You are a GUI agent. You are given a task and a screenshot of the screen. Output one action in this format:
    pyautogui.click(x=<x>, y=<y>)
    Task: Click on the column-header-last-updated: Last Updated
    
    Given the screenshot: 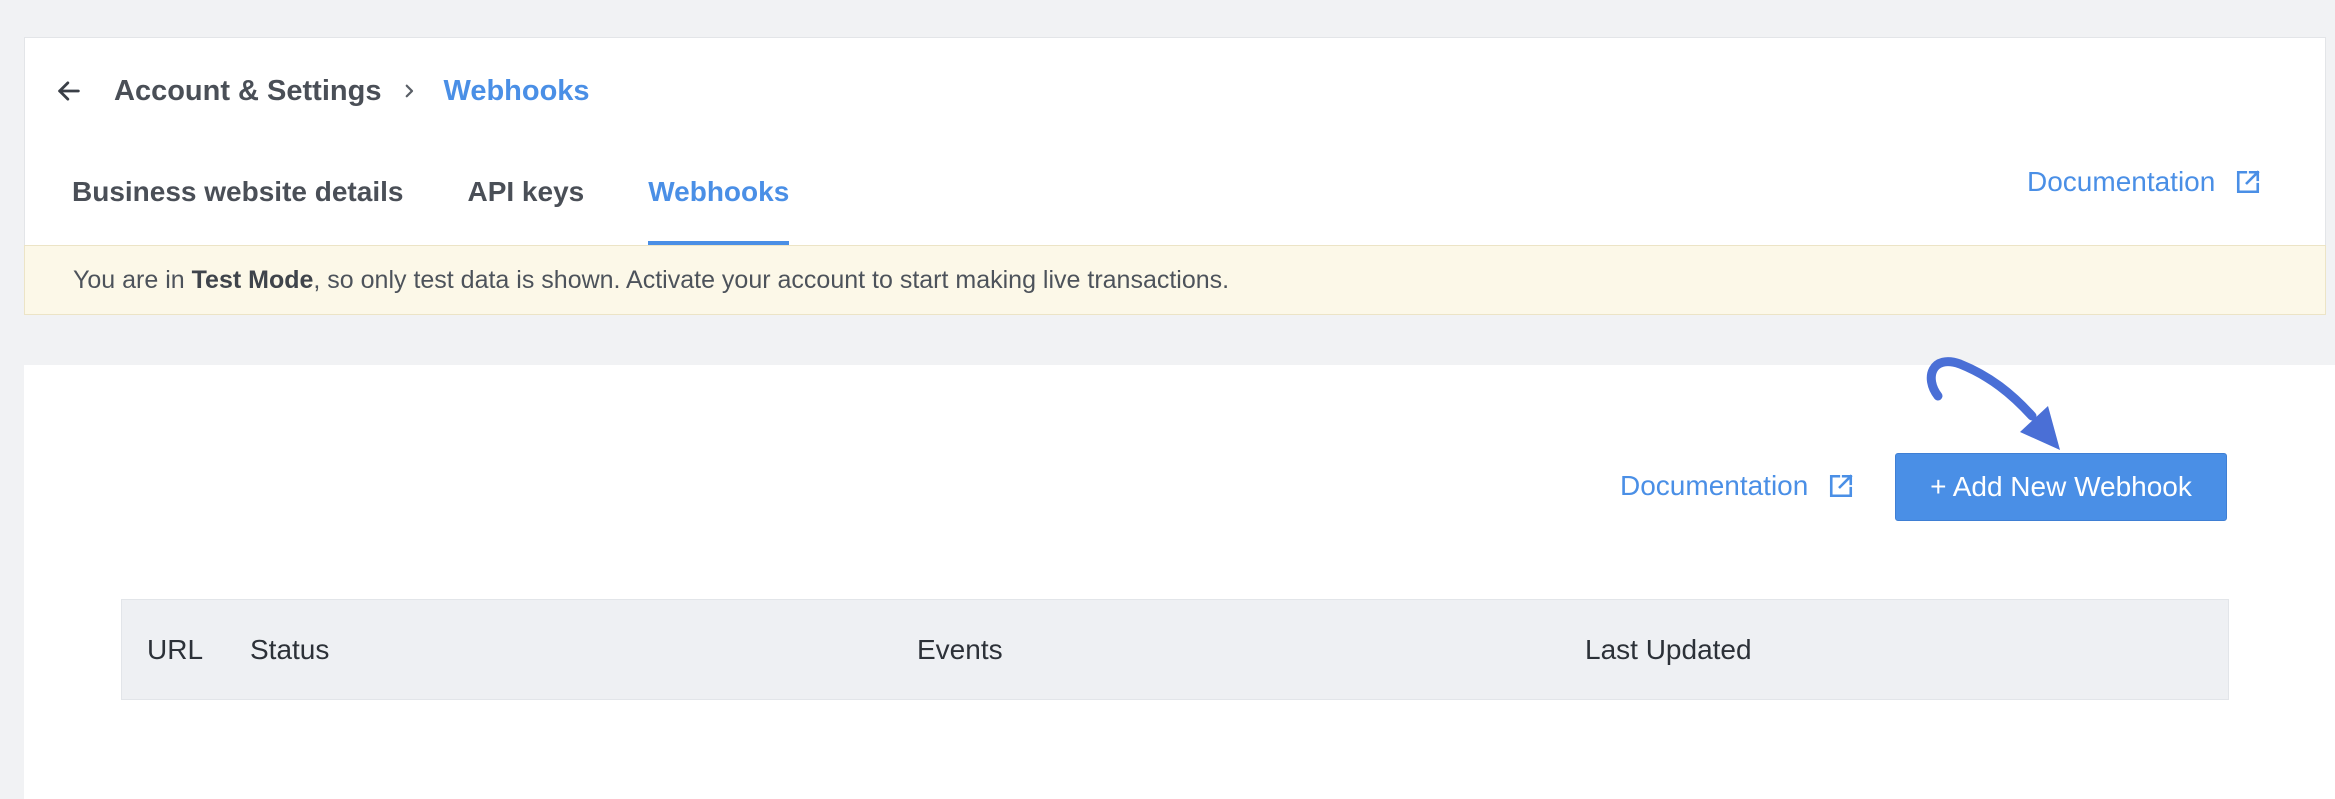 What is the action you would take?
    pyautogui.click(x=1668, y=649)
    